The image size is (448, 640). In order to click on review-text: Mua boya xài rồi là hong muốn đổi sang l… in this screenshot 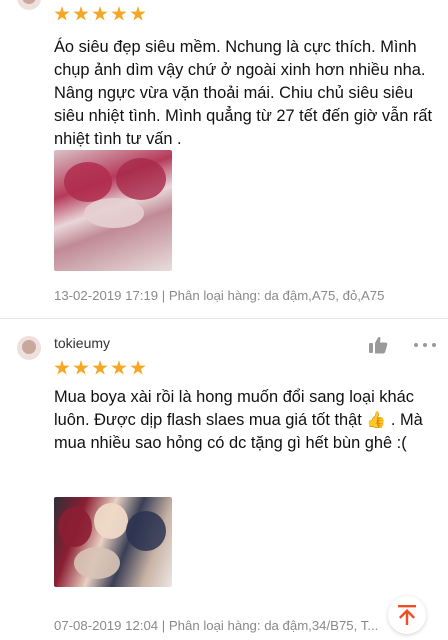, I will do `click(244, 420)`.